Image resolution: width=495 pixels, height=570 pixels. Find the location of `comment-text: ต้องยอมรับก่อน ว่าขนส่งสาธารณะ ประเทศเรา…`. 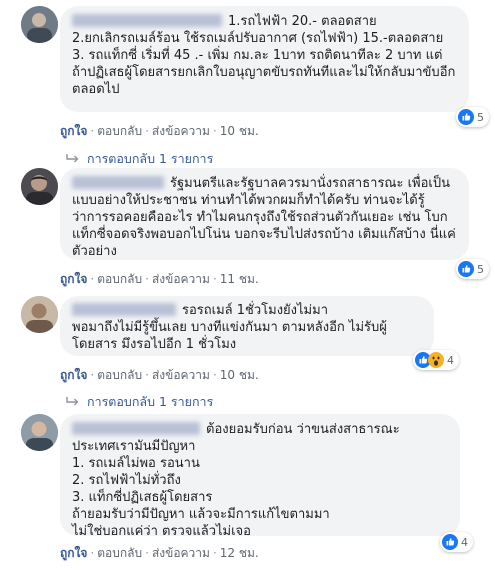

comment-text: ต้องยอมรับก่อน ว่าขนส่งสาธารณะ ประเทศเรา… is located at coordinates (236, 480).